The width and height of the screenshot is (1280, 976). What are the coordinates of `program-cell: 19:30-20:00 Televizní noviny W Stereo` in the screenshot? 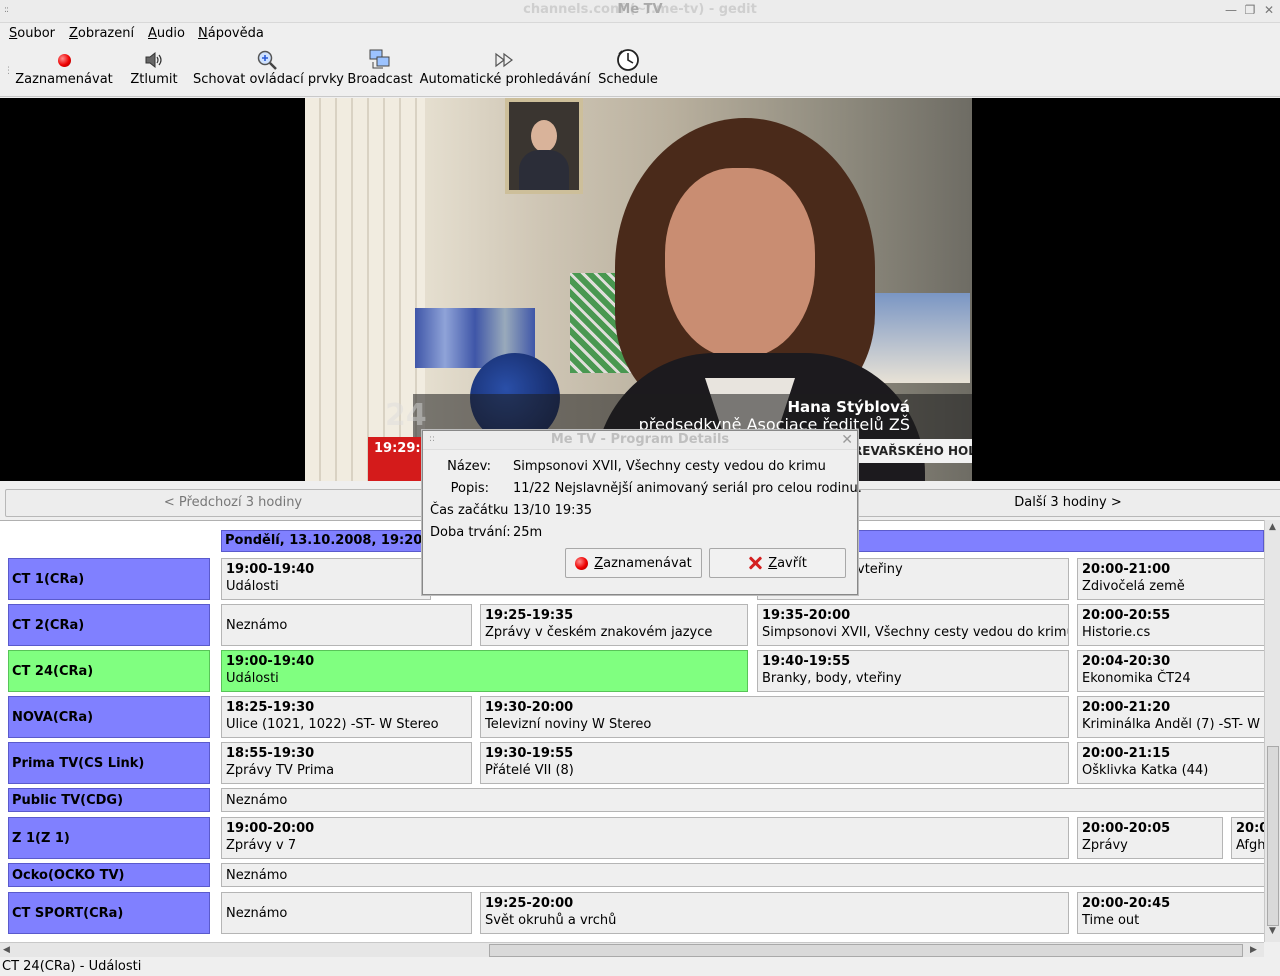 It's located at (774, 717).